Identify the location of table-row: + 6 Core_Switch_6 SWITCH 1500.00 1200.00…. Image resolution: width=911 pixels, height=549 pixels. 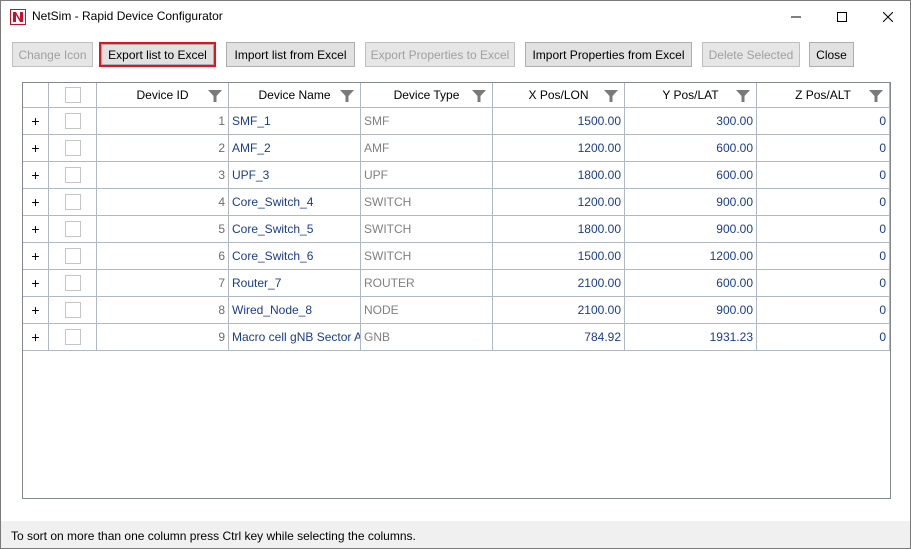
(456, 256).